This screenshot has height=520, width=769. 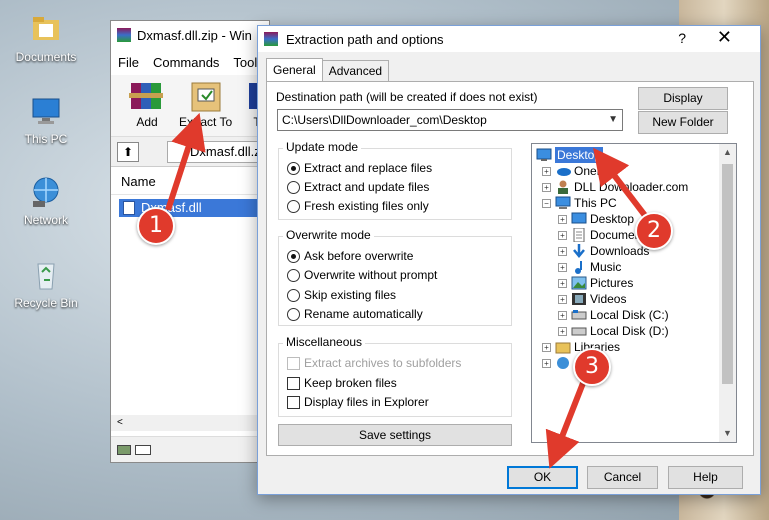 I want to click on chevron-down-icon: ▼, so click(x=613, y=120).